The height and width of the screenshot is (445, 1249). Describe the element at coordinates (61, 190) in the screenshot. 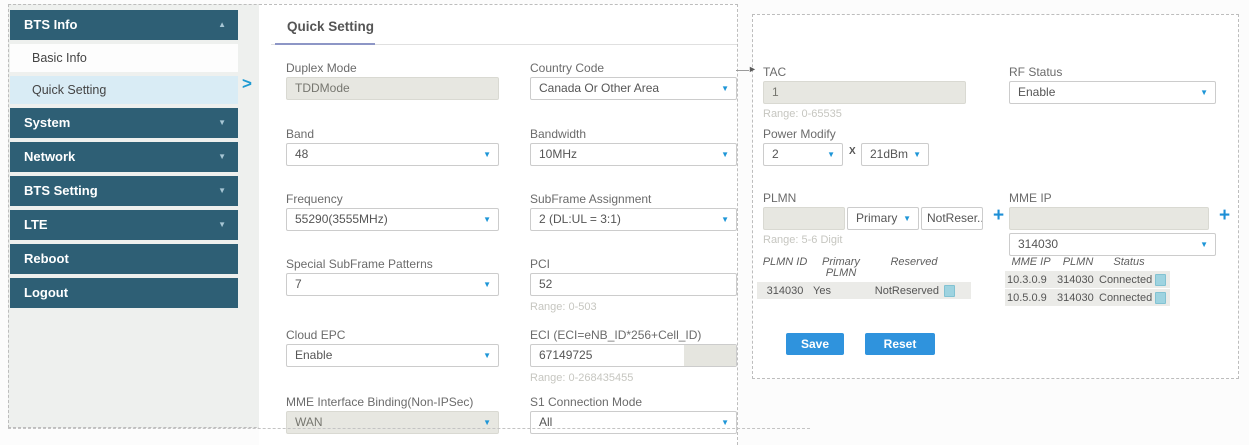

I see `sidebar-item-label: BTS Setting` at that location.